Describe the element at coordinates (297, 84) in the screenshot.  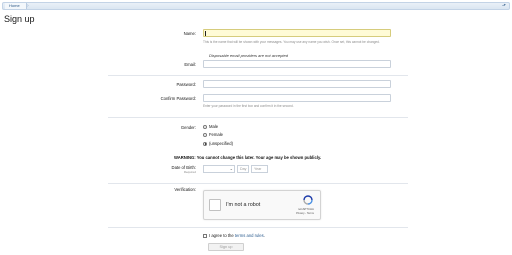
I see `password-field` at that location.